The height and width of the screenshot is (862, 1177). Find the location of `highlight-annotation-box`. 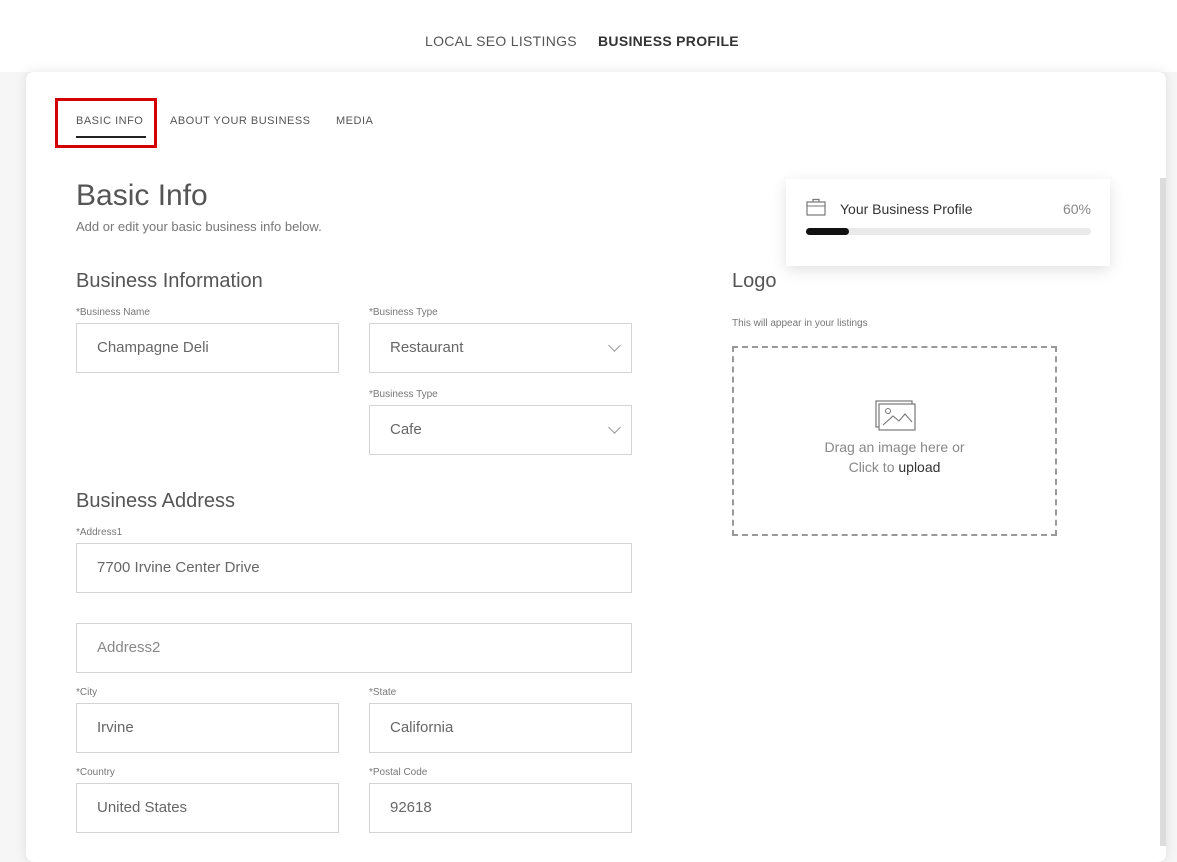

highlight-annotation-box is located at coordinates (106, 123).